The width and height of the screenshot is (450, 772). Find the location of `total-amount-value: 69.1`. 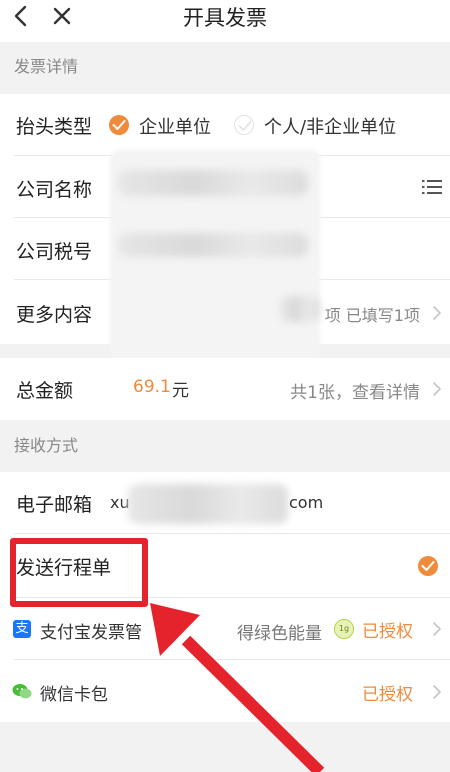

total-amount-value: 69.1 is located at coordinates (152, 387).